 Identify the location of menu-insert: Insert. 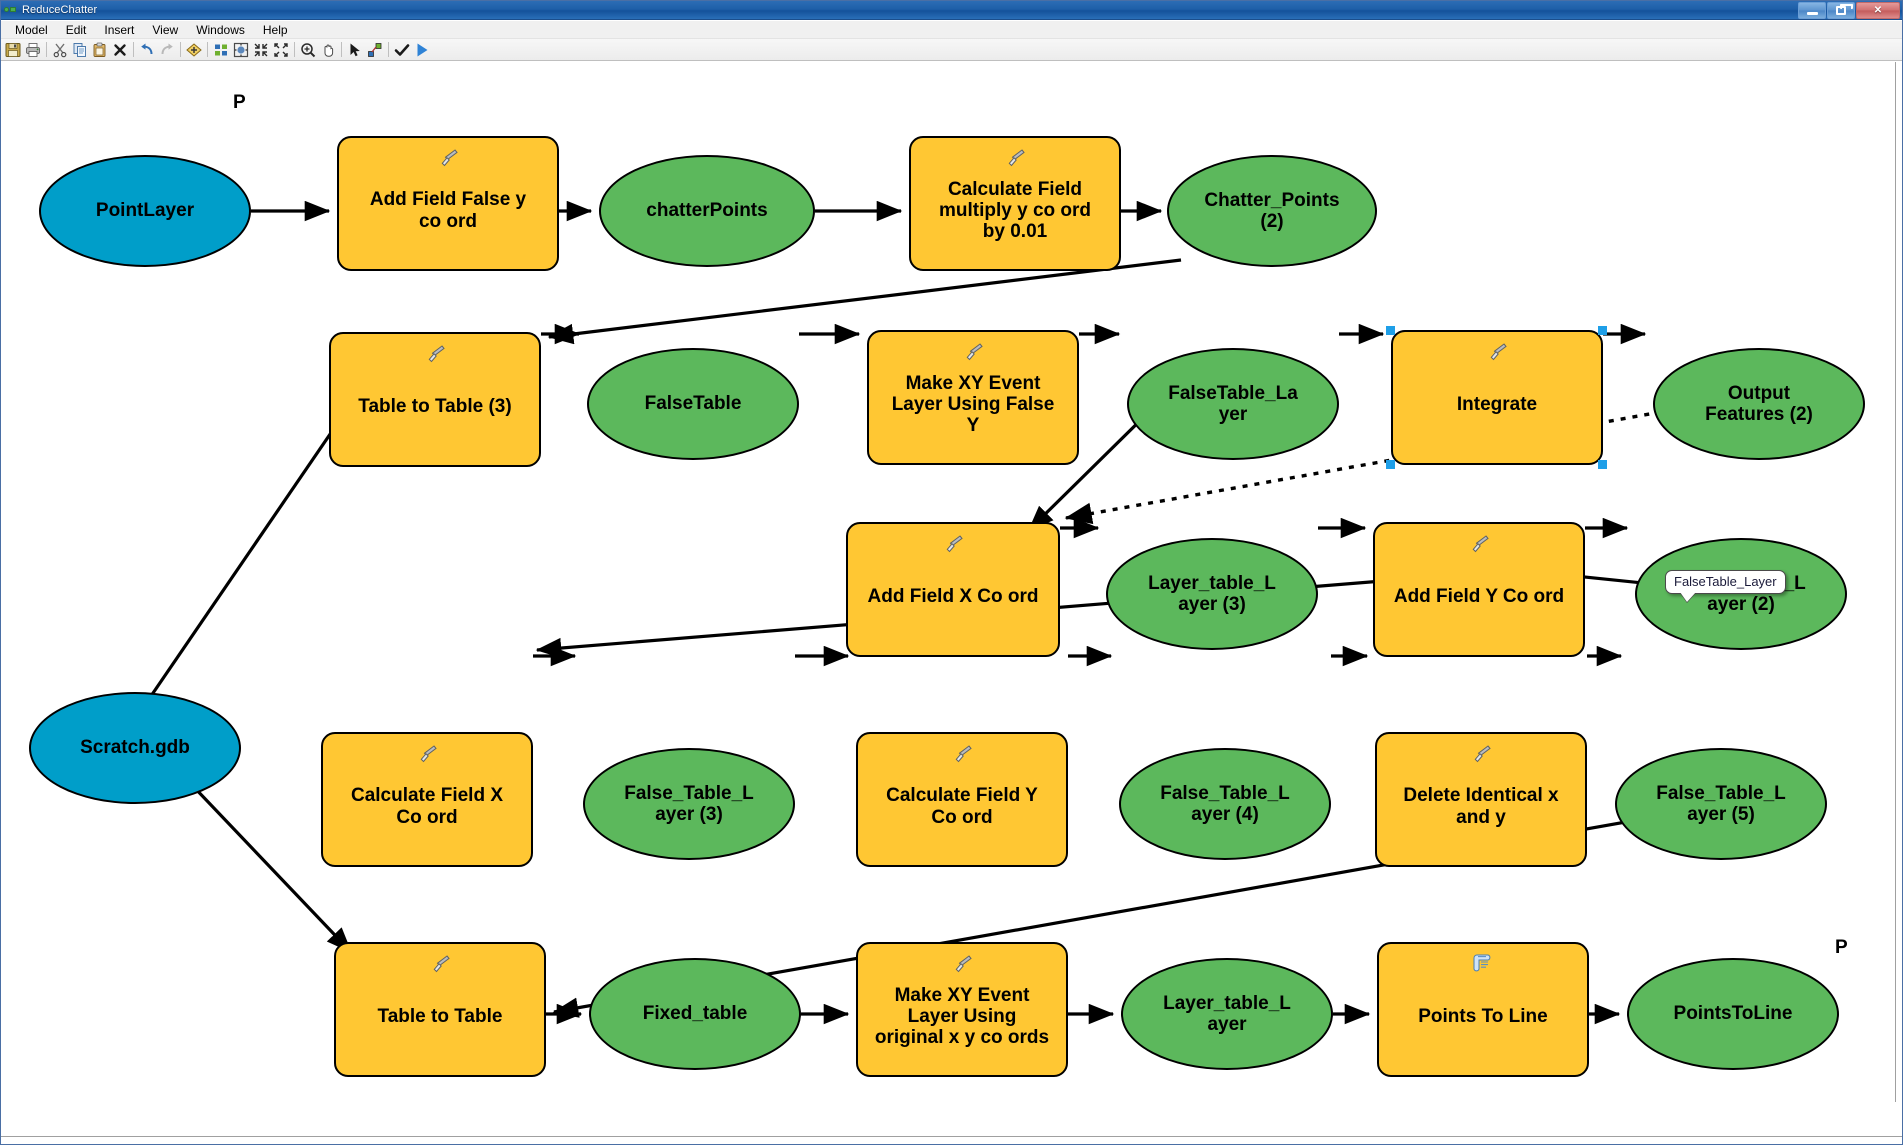
(119, 30).